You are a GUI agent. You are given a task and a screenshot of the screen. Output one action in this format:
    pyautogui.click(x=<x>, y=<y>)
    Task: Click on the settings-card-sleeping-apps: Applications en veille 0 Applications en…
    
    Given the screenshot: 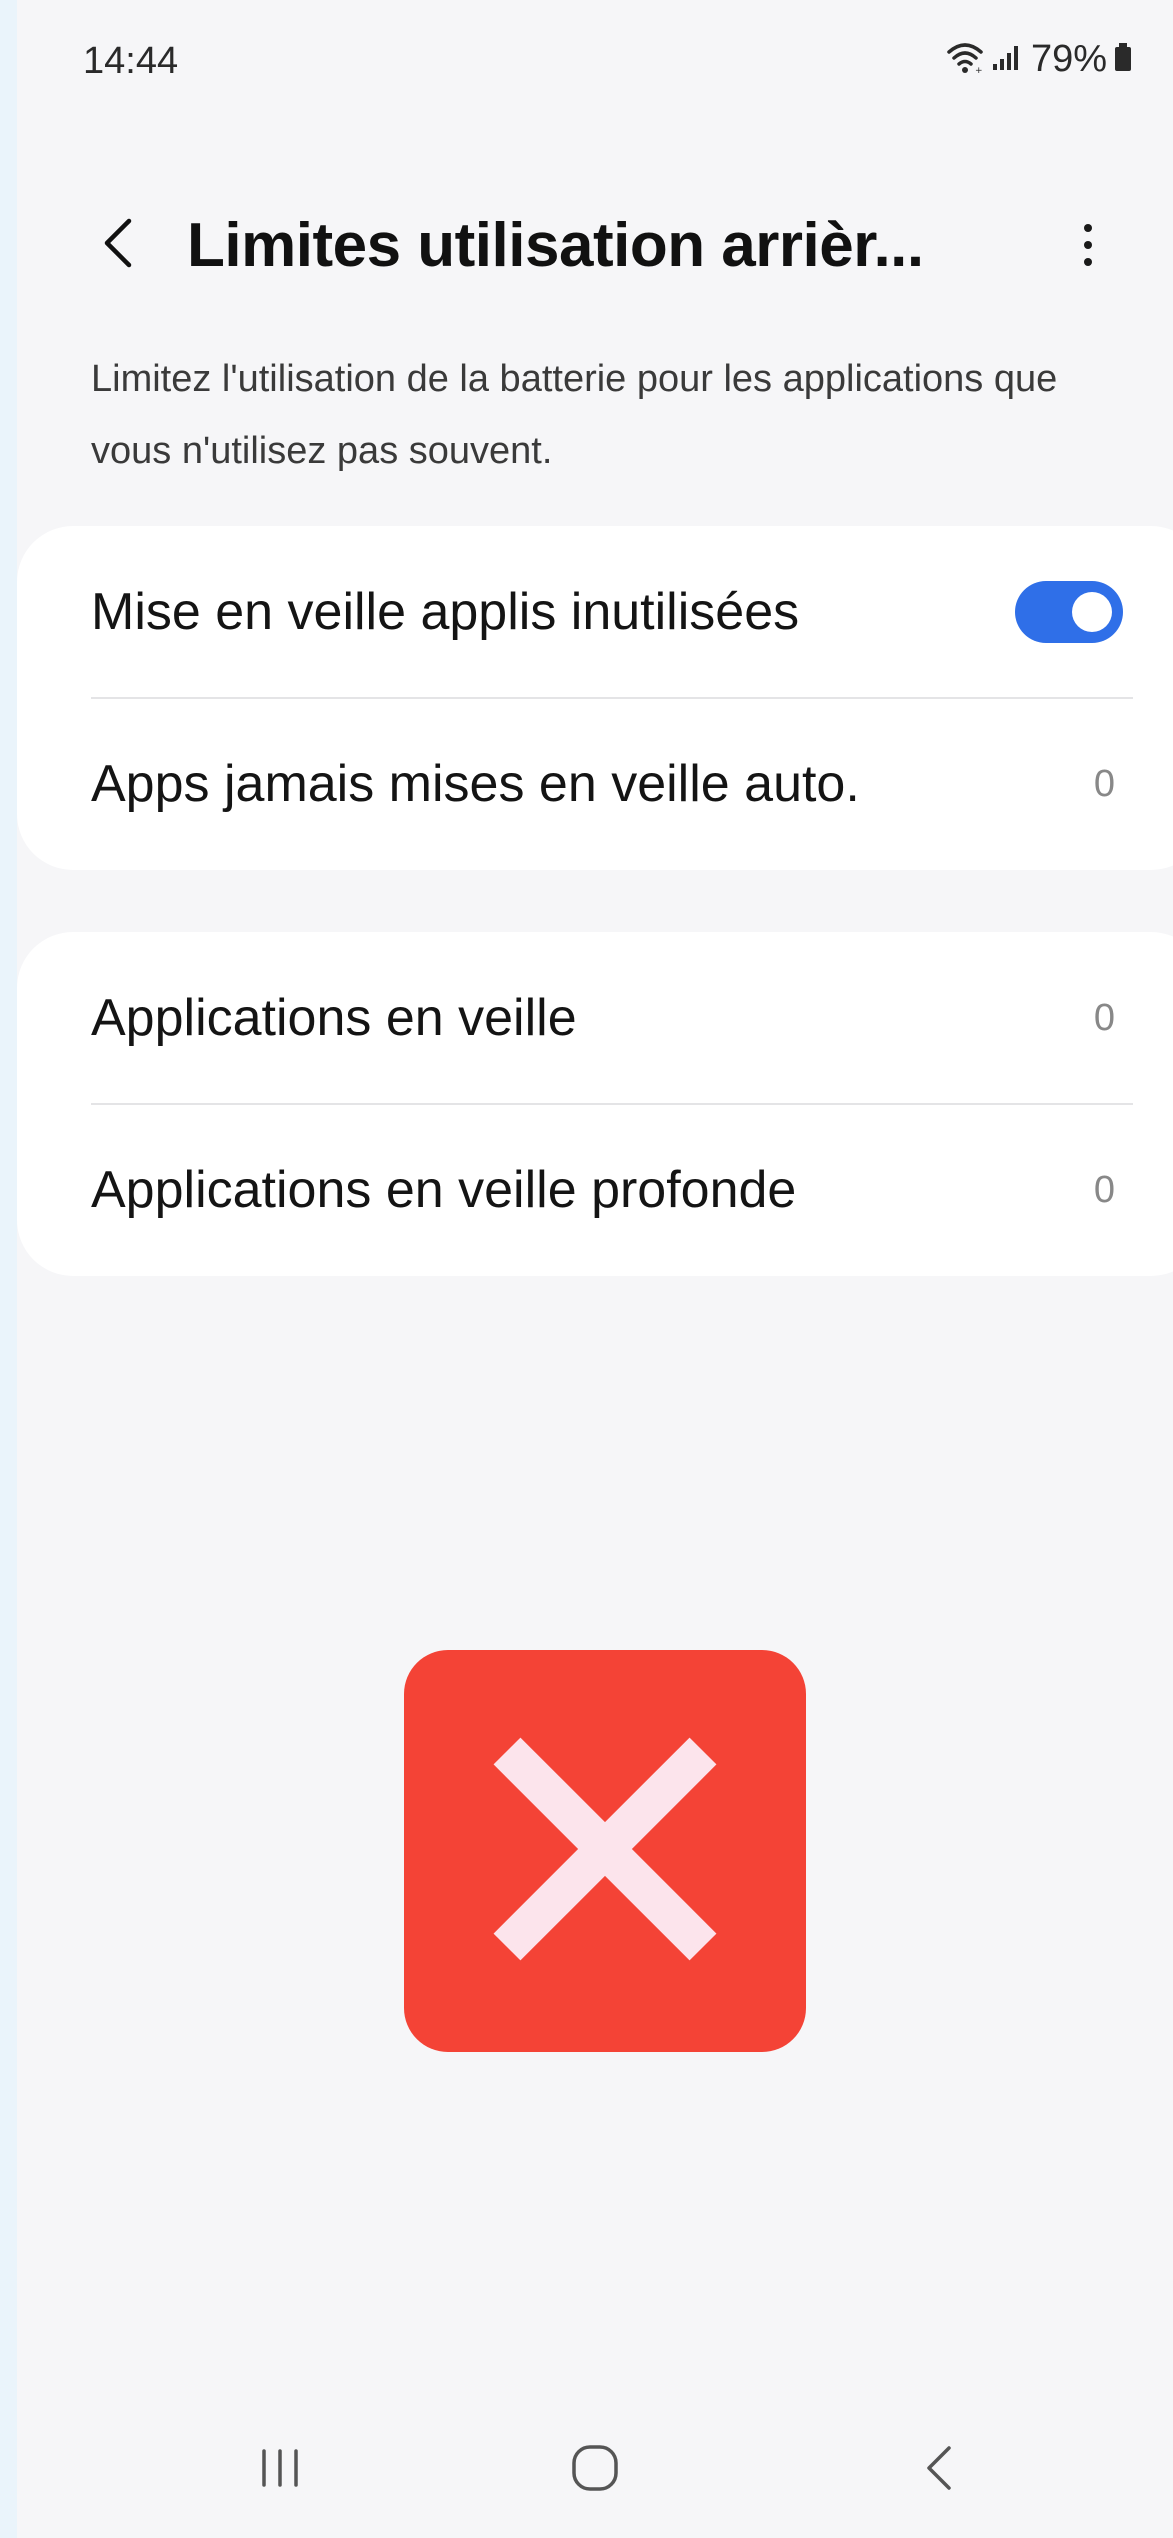 What is the action you would take?
    pyautogui.click(x=595, y=1104)
    